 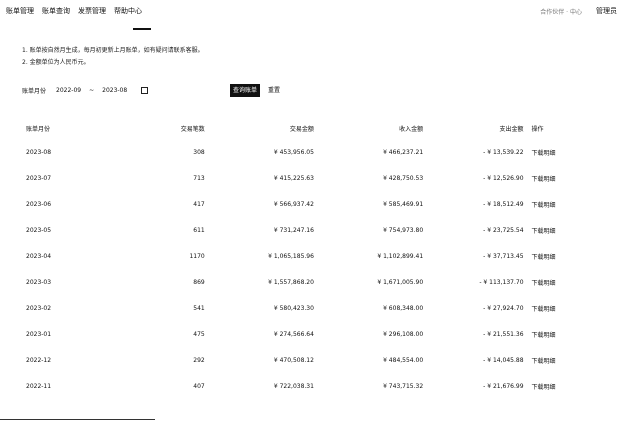 What do you see at coordinates (403, 386) in the screenshot?
I see `cell-income: ¥ 743,715.32` at bounding box center [403, 386].